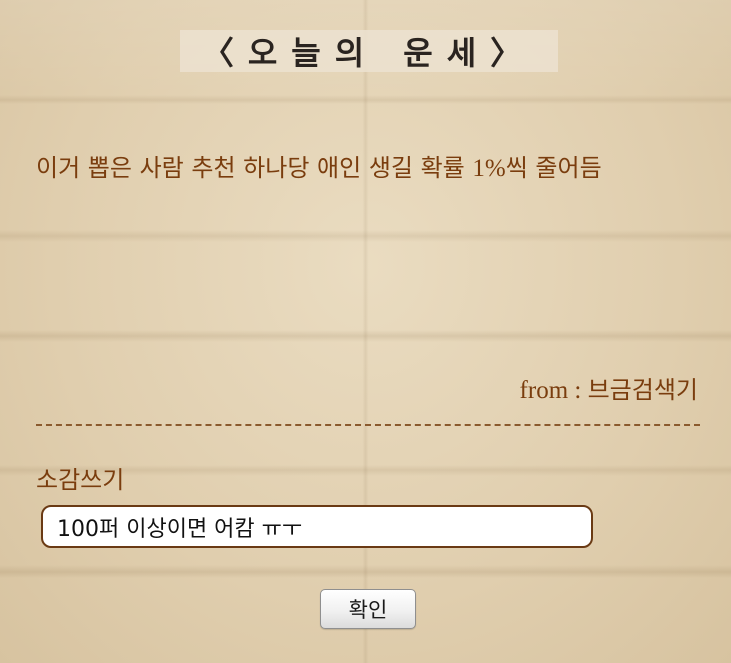  Describe the element at coordinates (317, 526) in the screenshot. I see `review-input` at that location.